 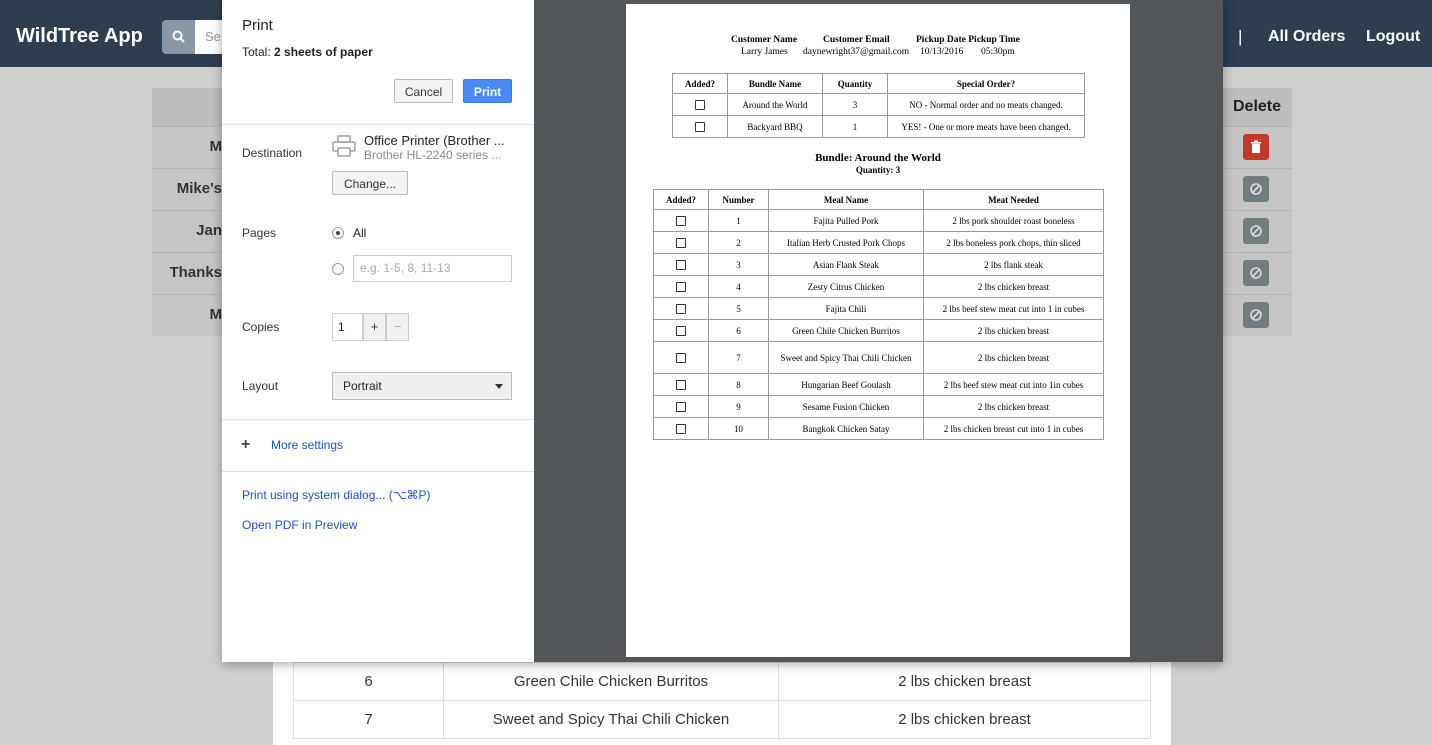 I want to click on copies-decrement-button: −, so click(x=397, y=327).